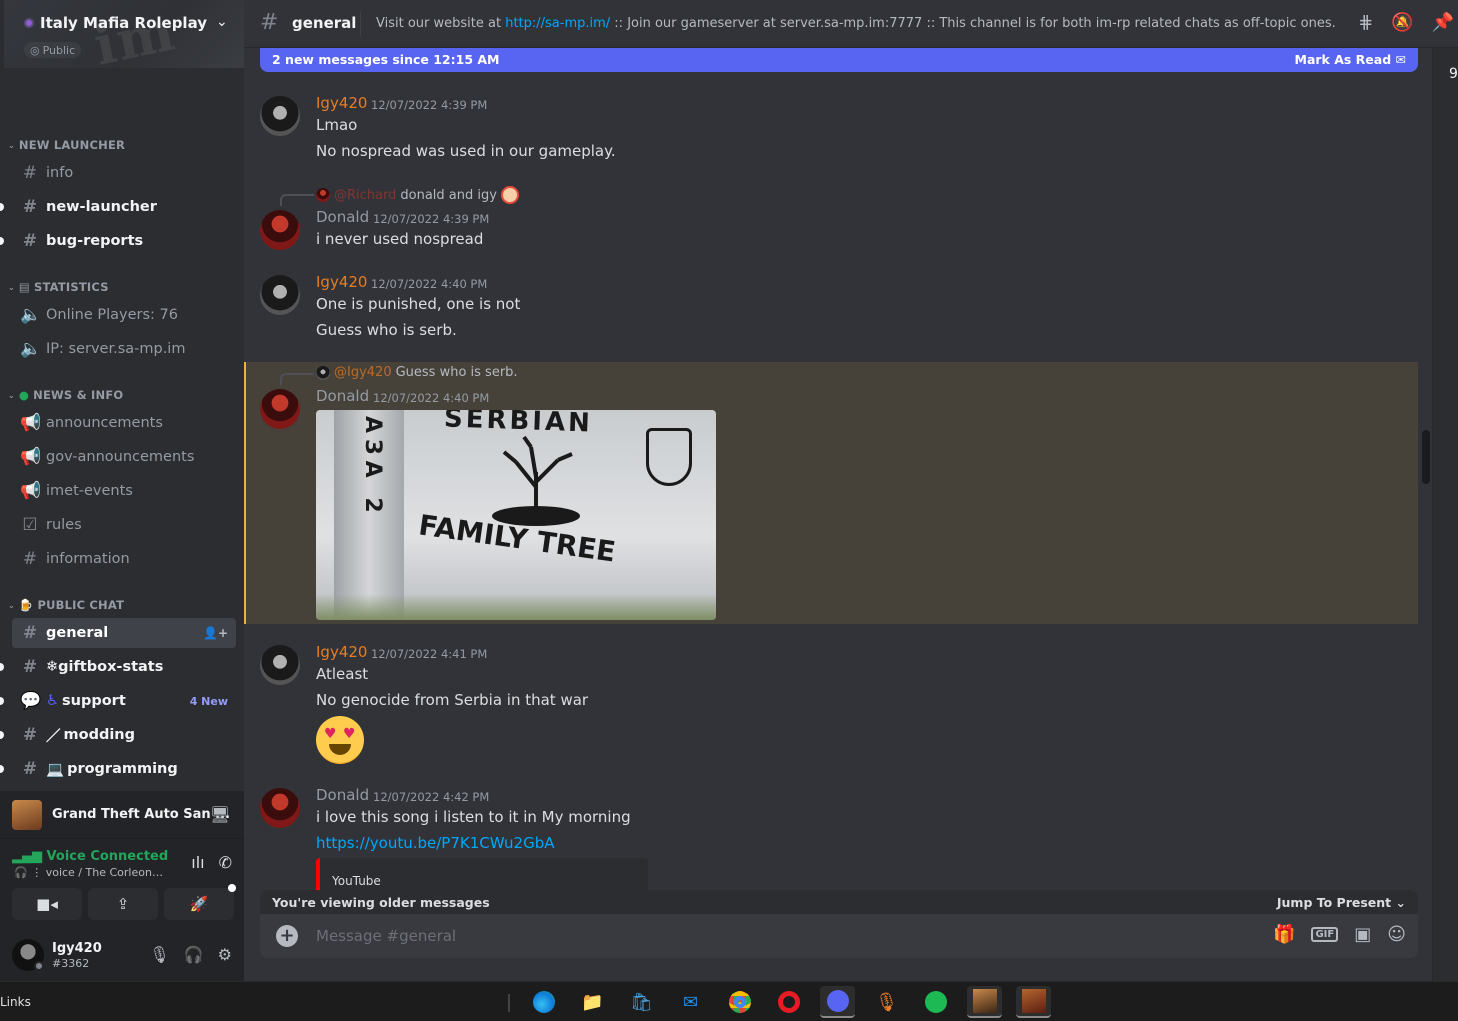 Image resolution: width=1458 pixels, height=1021 pixels. I want to click on add-member-icon: 👤+, so click(215, 633).